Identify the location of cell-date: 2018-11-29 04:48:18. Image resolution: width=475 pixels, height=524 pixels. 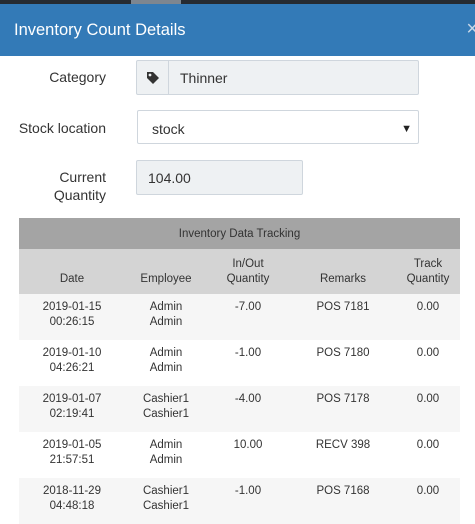
(72, 499).